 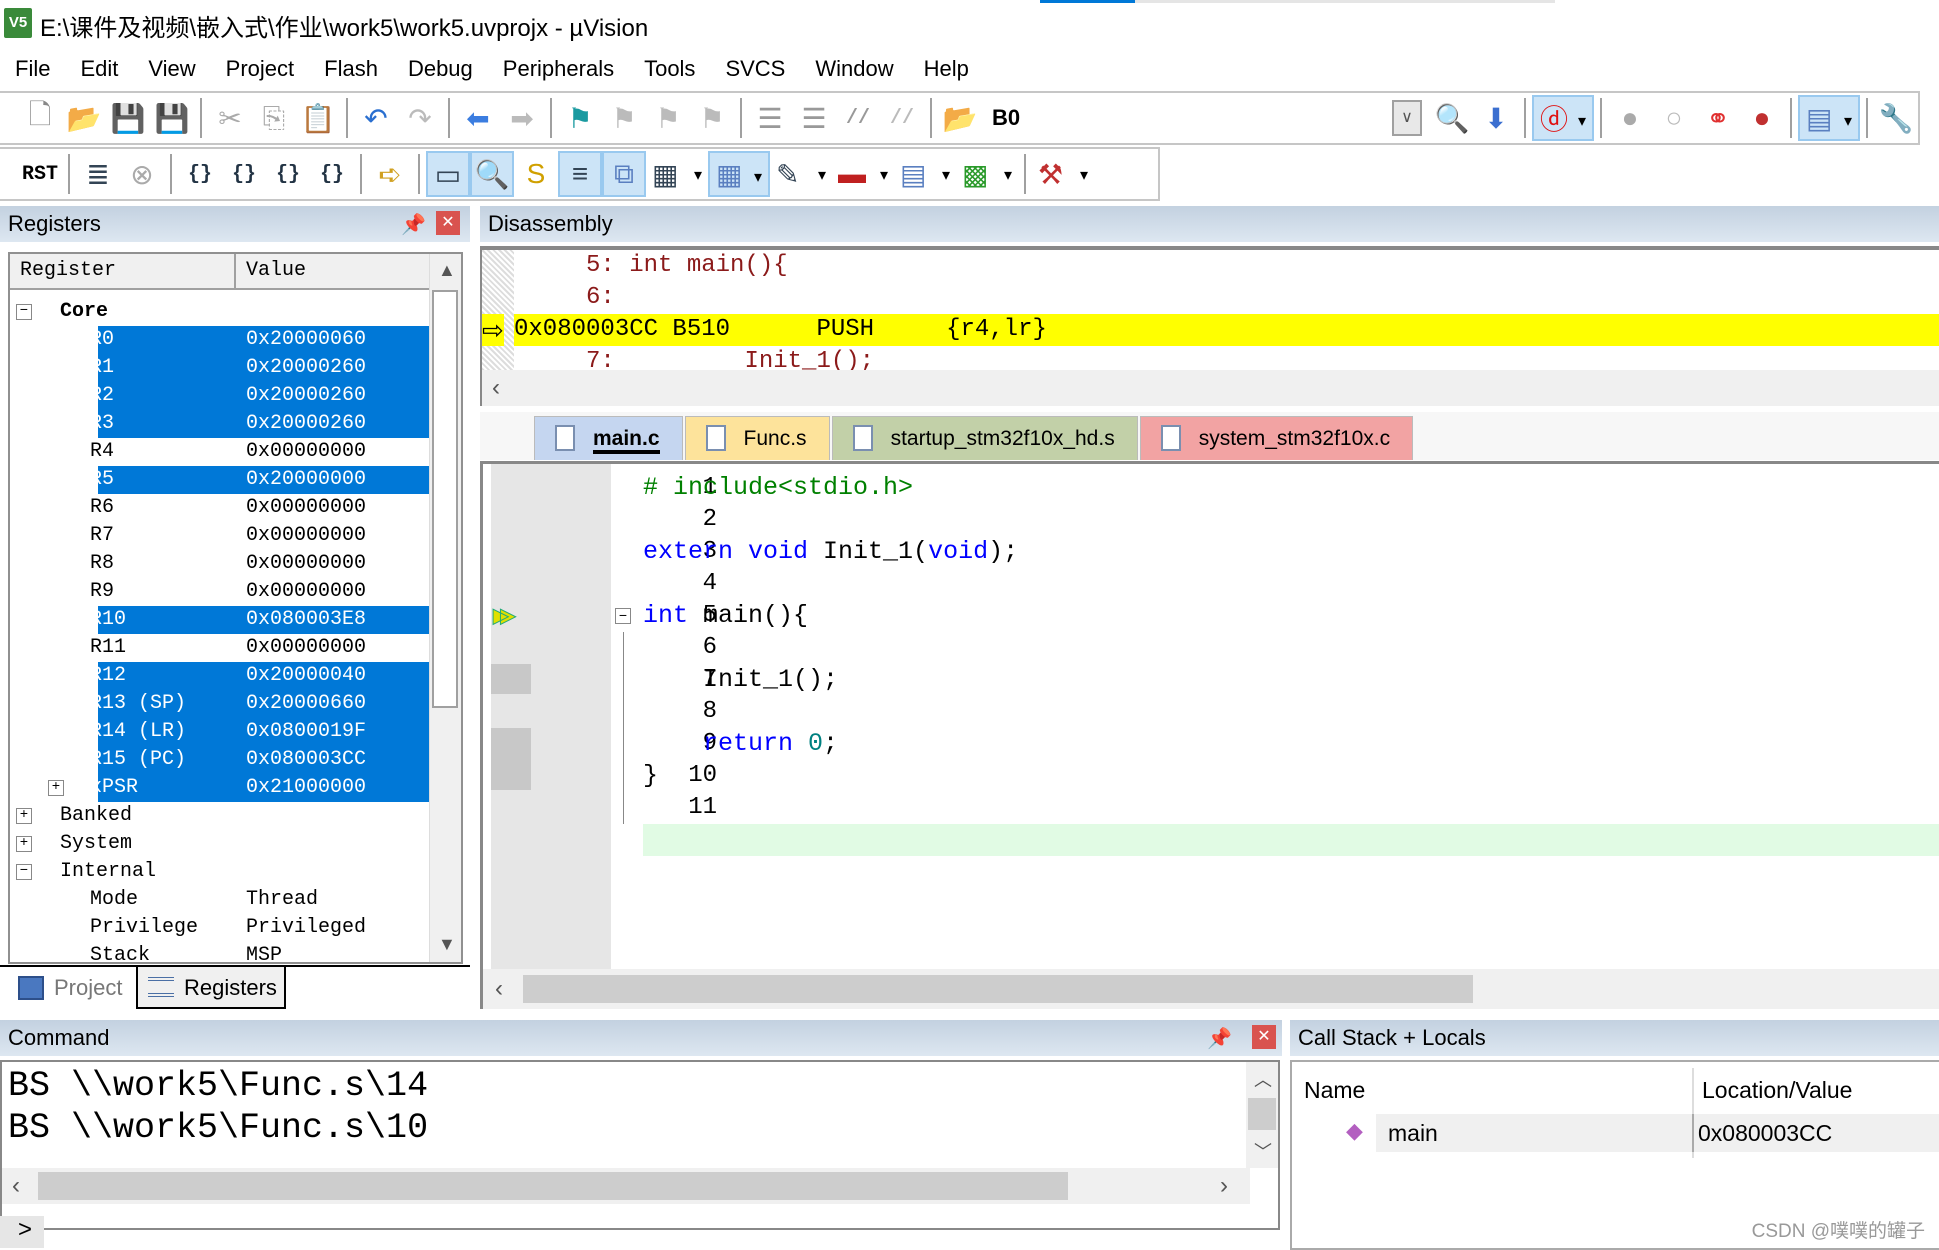 What do you see at coordinates (288, 174) in the screenshot?
I see `step-out-button: {}` at bounding box center [288, 174].